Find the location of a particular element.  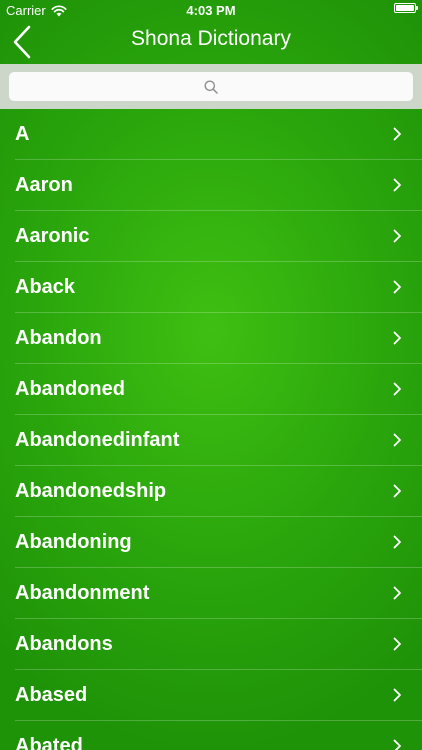

list-item-label: Abandoned is located at coordinates (70, 389).